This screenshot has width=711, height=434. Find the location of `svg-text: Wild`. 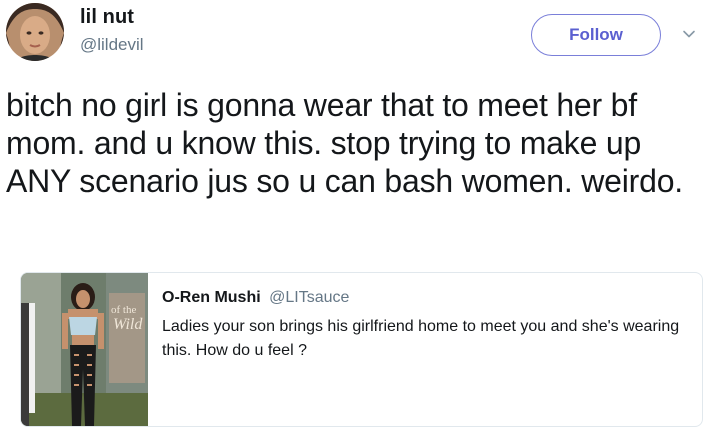

svg-text: Wild is located at coordinates (128, 324).